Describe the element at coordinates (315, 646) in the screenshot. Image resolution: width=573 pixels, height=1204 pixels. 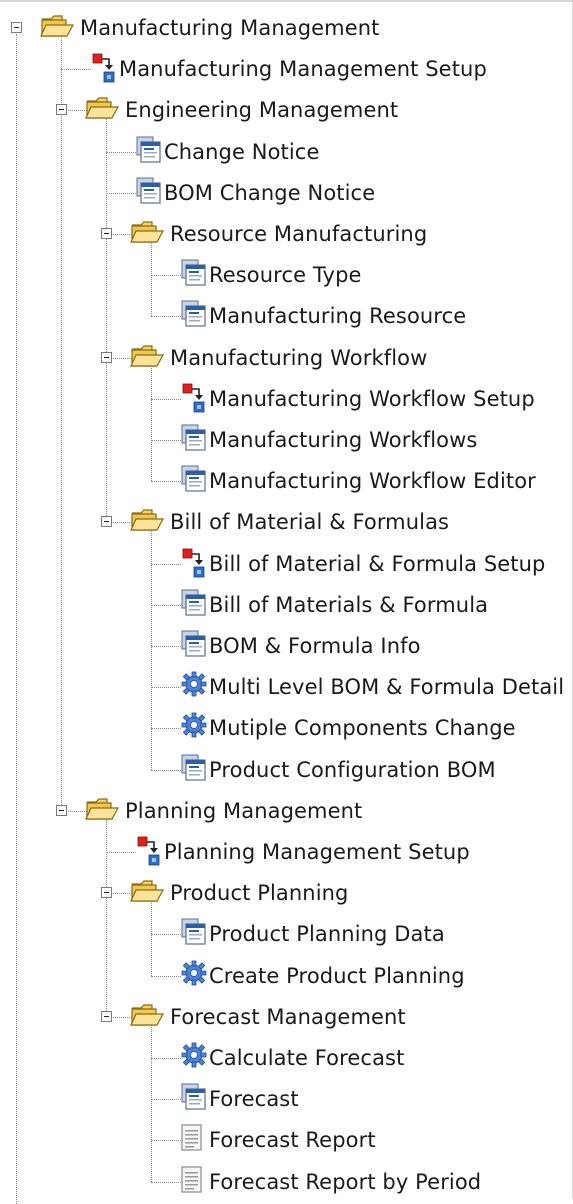
I see `tree-item-label: BOM & Formula Info` at that location.